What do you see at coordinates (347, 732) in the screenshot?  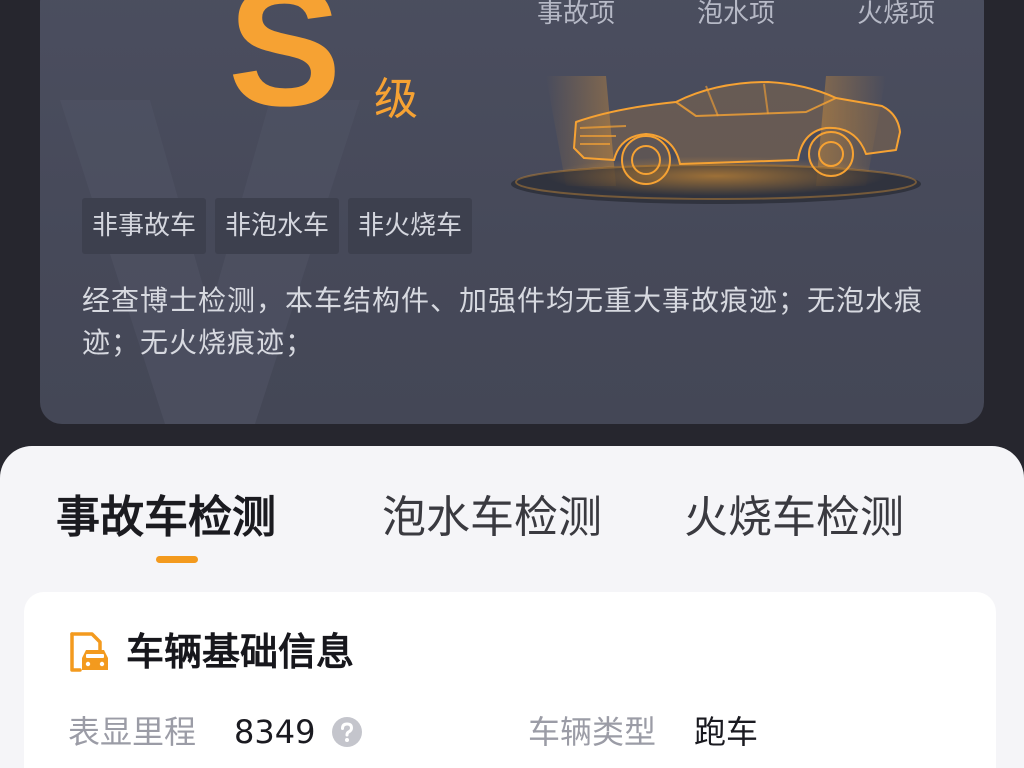 I see `help-icon` at bounding box center [347, 732].